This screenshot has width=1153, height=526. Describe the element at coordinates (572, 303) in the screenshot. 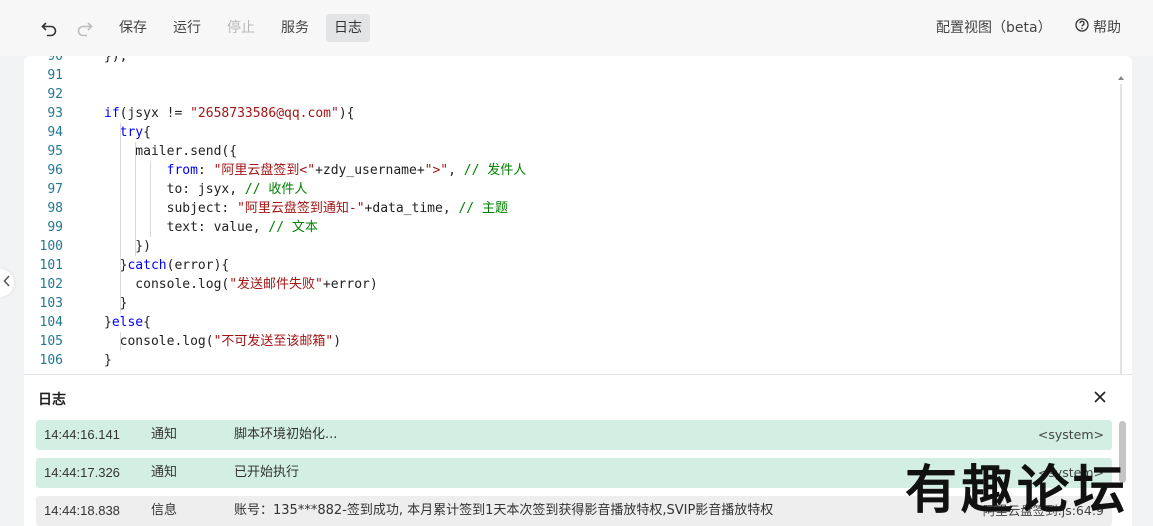

I see `code-line: 103 }` at that location.